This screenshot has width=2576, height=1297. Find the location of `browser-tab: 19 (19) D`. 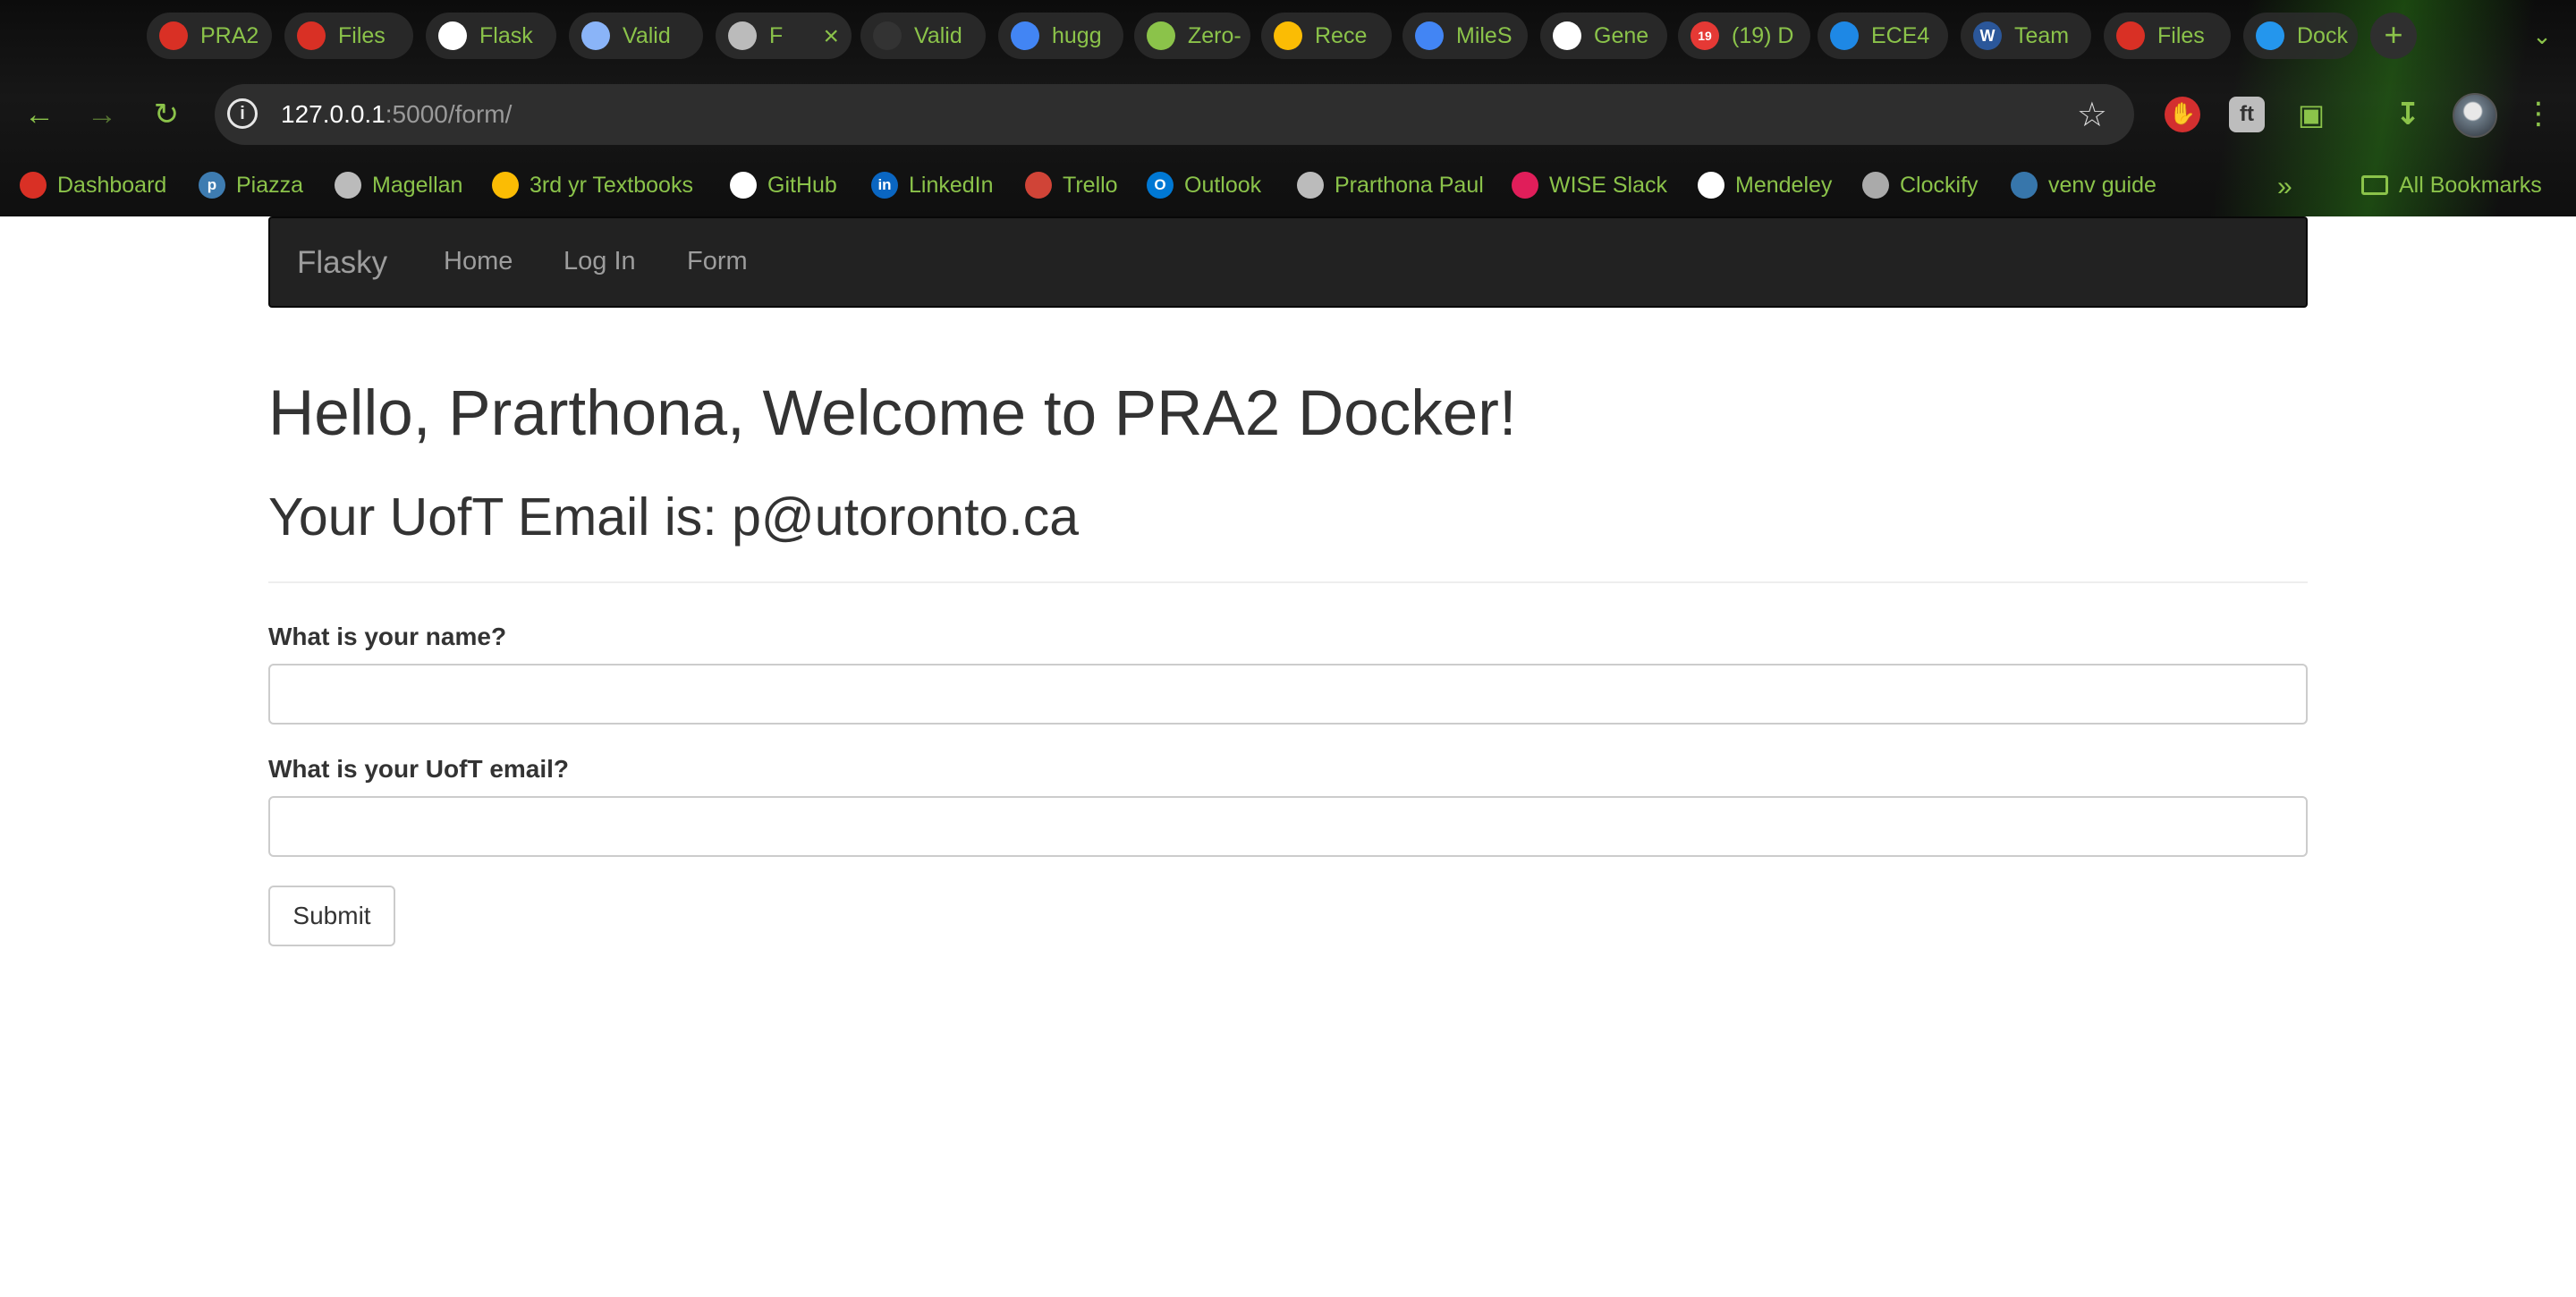

browser-tab: 19 (19) D is located at coordinates (1744, 36).